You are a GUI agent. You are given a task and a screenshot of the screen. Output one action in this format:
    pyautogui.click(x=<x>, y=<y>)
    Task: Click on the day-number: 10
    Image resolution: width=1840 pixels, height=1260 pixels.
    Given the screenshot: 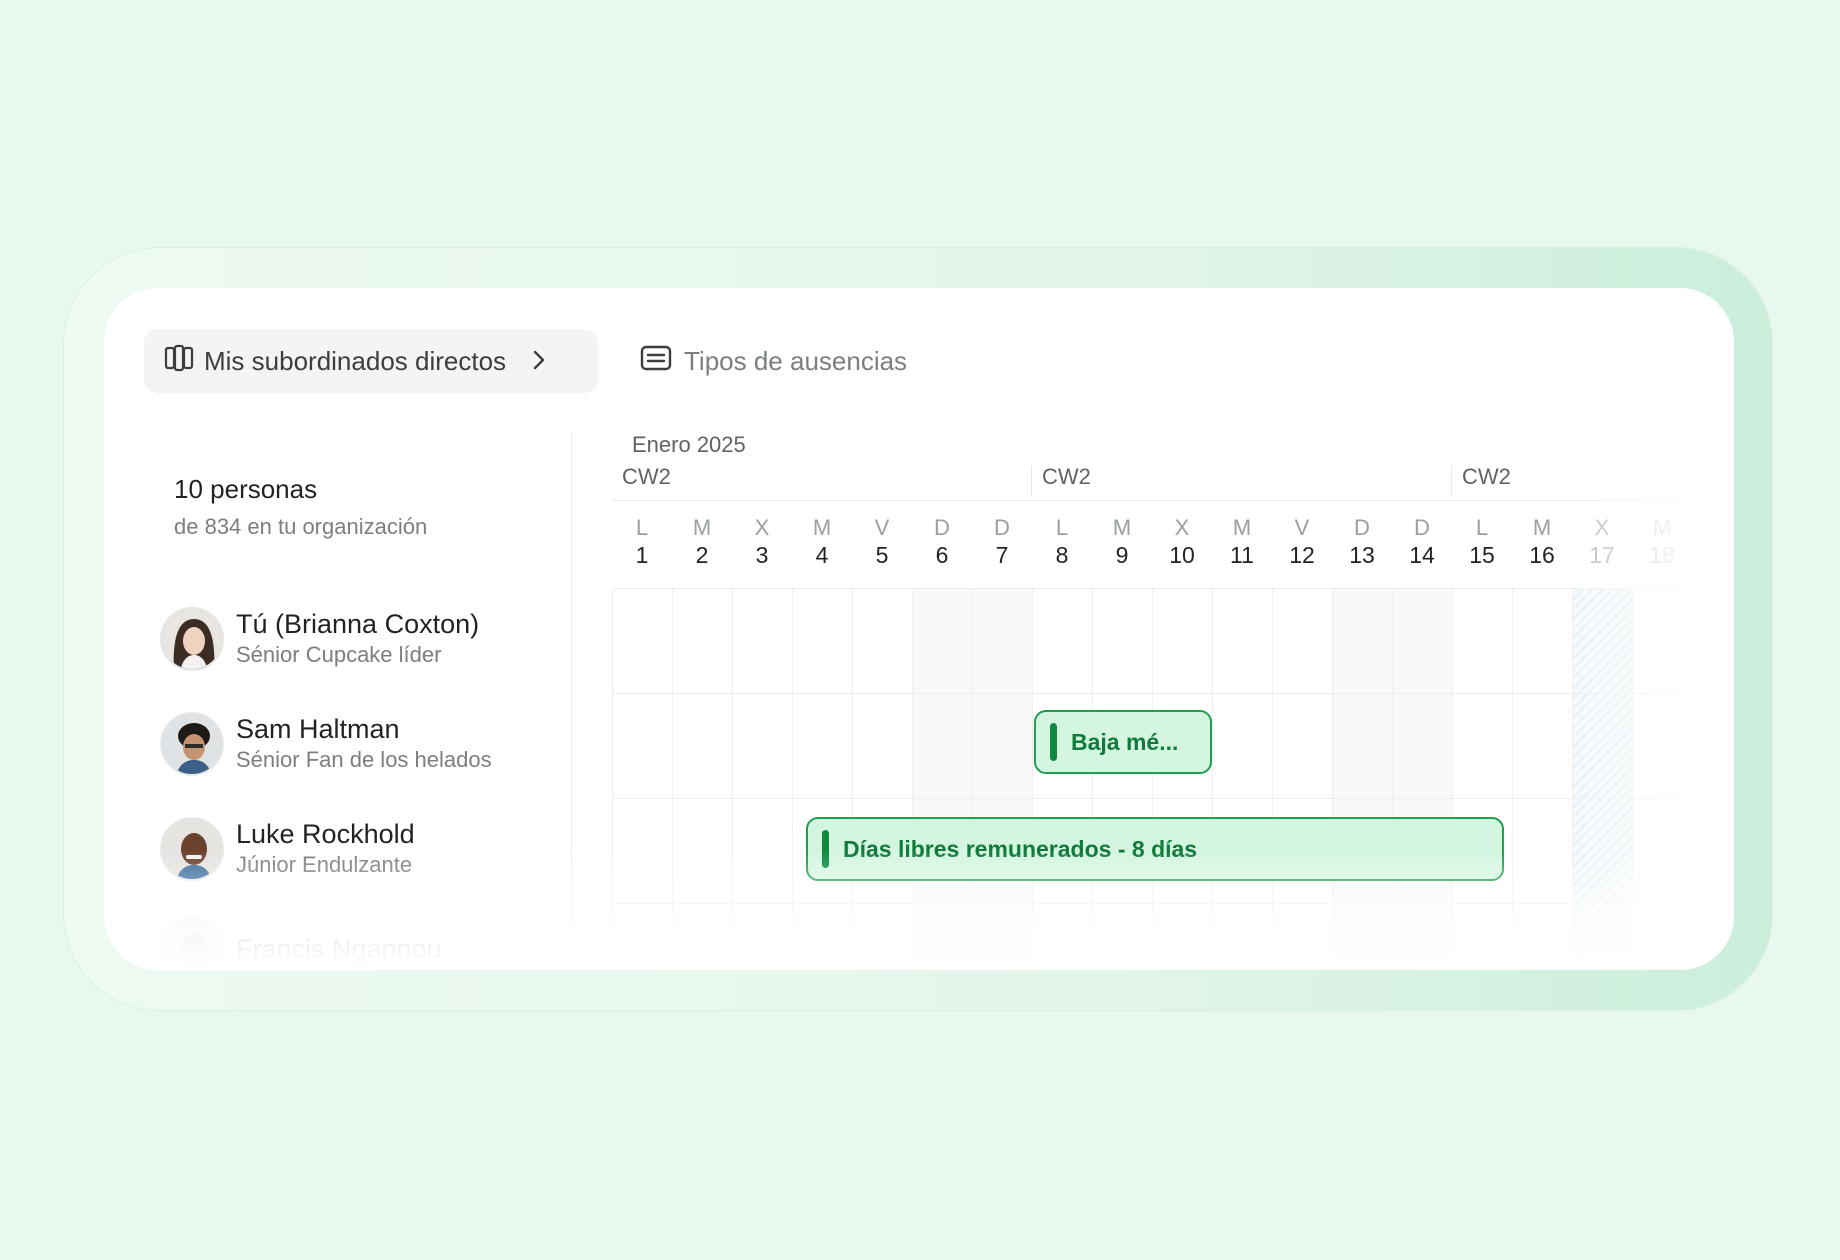 What is the action you would take?
    pyautogui.click(x=1182, y=555)
    